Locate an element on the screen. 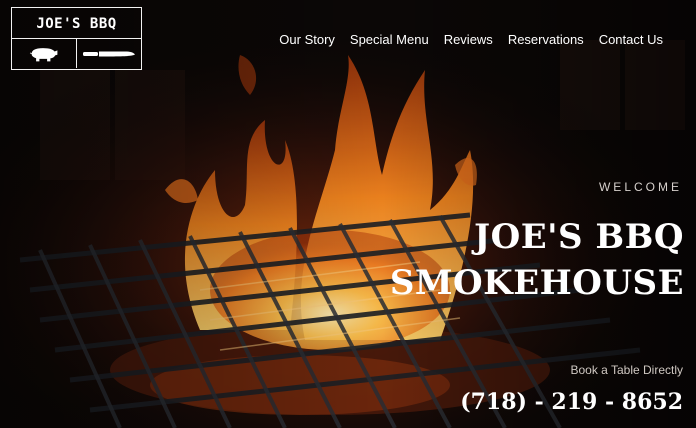 The image size is (696, 428). nav-reviews: Reviews is located at coordinates (468, 39).